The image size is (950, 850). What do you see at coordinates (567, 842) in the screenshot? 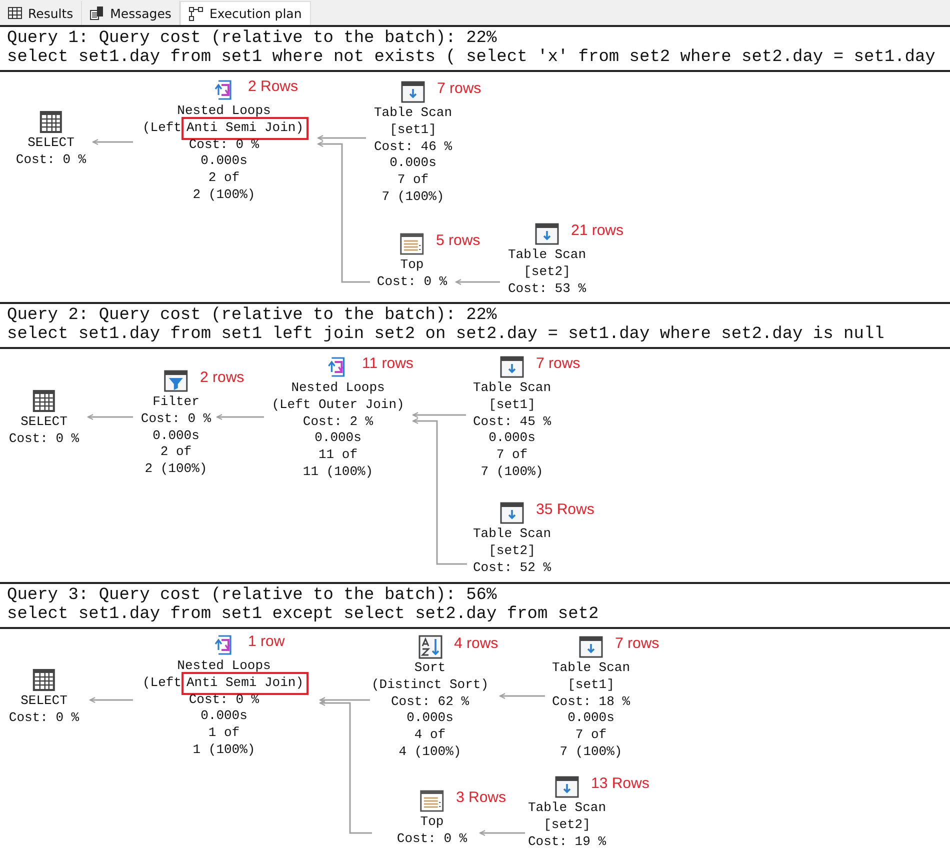
I see `operator-label: Cost: 19 %` at bounding box center [567, 842].